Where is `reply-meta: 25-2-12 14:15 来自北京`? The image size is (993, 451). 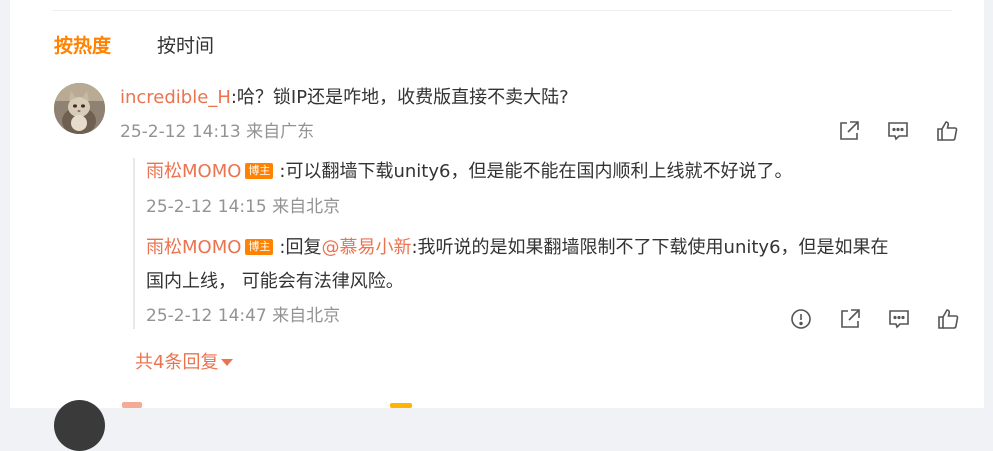
reply-meta: 25-2-12 14:15 来自北京 is located at coordinates (556, 207).